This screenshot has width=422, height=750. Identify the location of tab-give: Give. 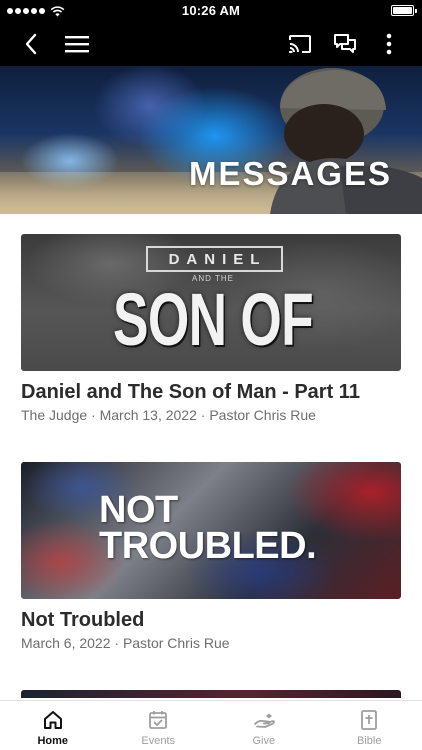
(264, 725).